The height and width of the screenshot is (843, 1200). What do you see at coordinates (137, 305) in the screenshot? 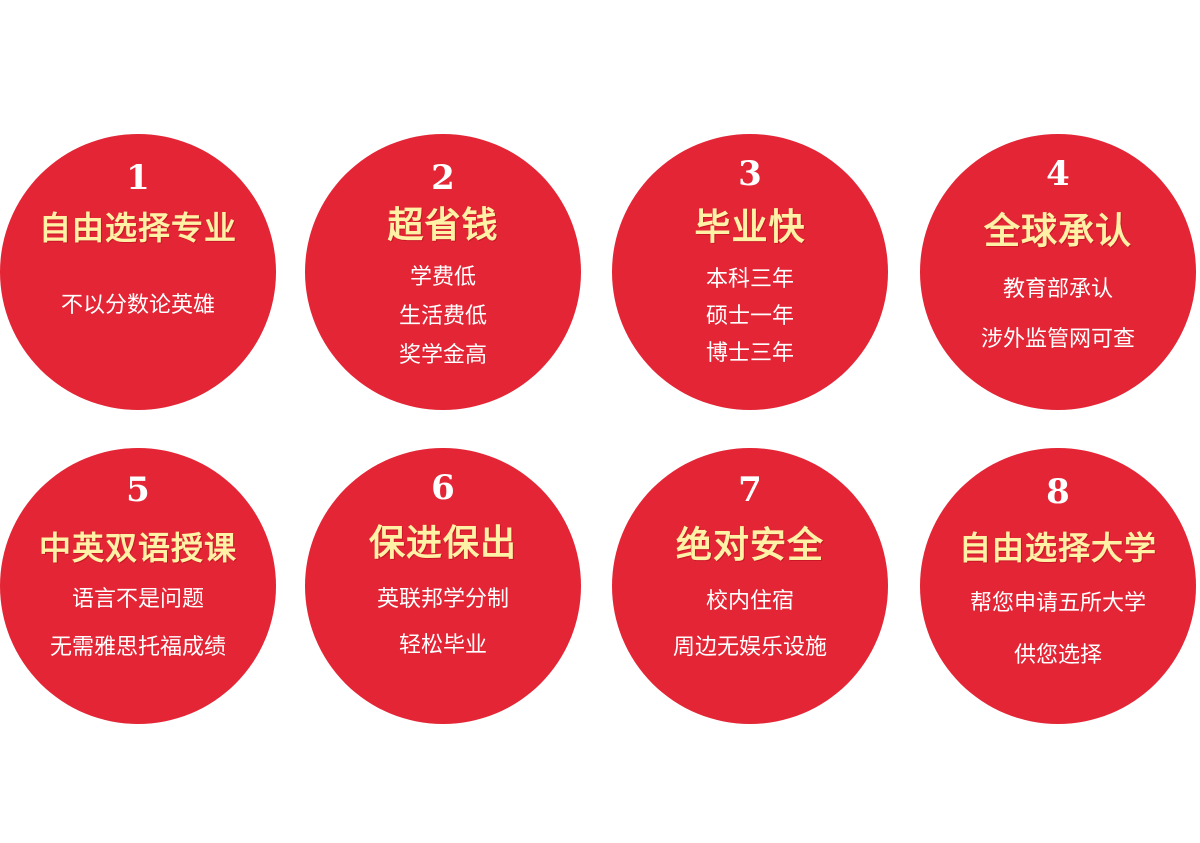
I see `feature-line: 不以分数论英雄` at bounding box center [137, 305].